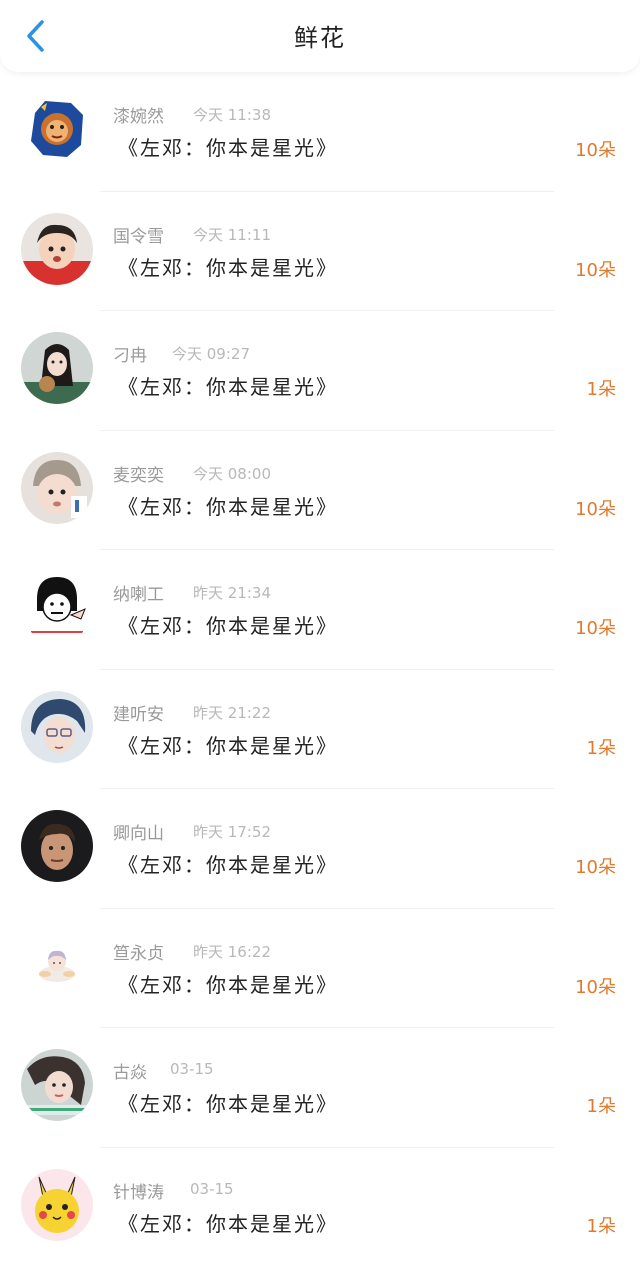 This screenshot has width=640, height=1262. Describe the element at coordinates (232, 712) in the screenshot. I see `timestamp: 昨天 21:22` at that location.